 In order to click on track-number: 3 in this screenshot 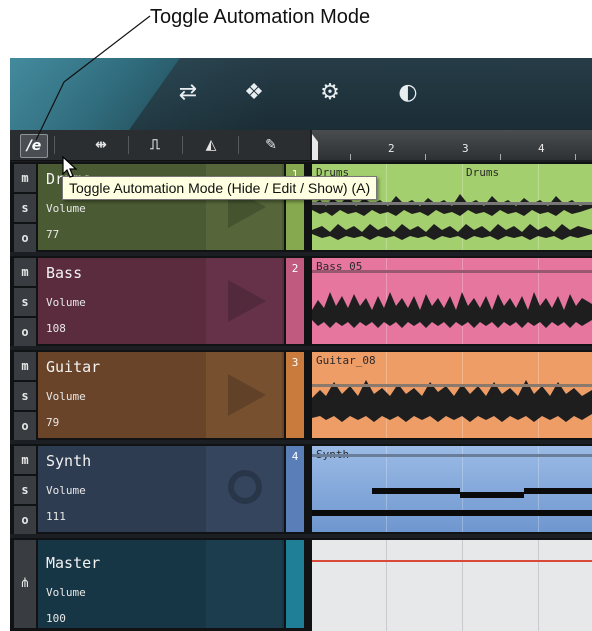, I will do `click(295, 395)`.